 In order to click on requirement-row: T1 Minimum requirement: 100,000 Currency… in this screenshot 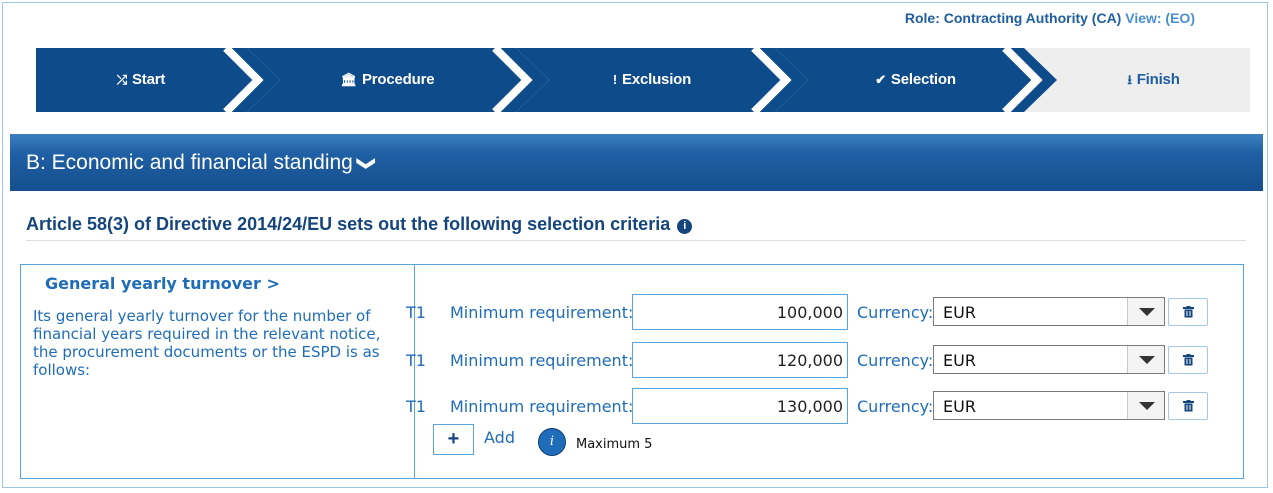, I will do `click(811, 312)`.